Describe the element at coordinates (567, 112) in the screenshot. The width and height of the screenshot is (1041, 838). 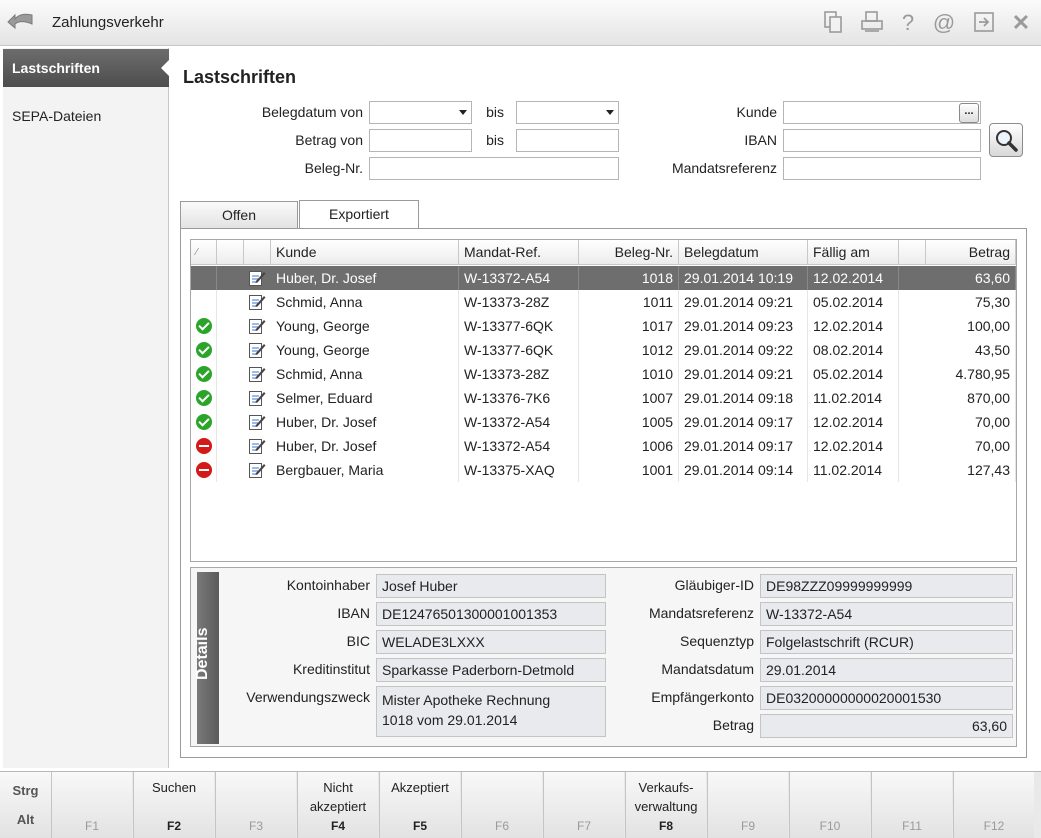
I see `belegdatum-bis-dropdown` at that location.